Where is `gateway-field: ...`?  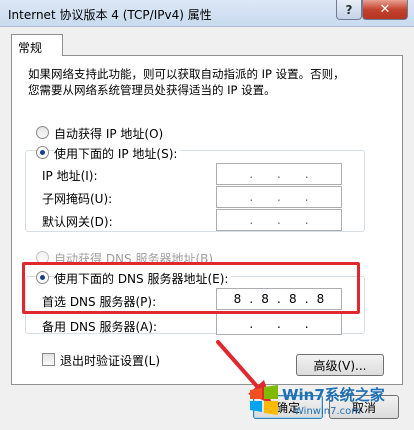
gateway-field: ... is located at coordinates (279, 220).